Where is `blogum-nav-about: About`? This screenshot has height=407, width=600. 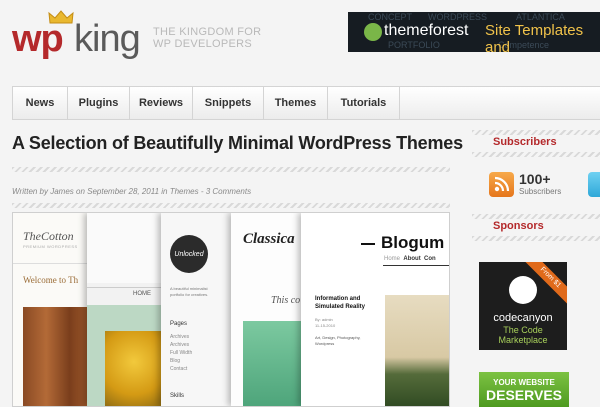
blogum-nav-about: About is located at coordinates (412, 259).